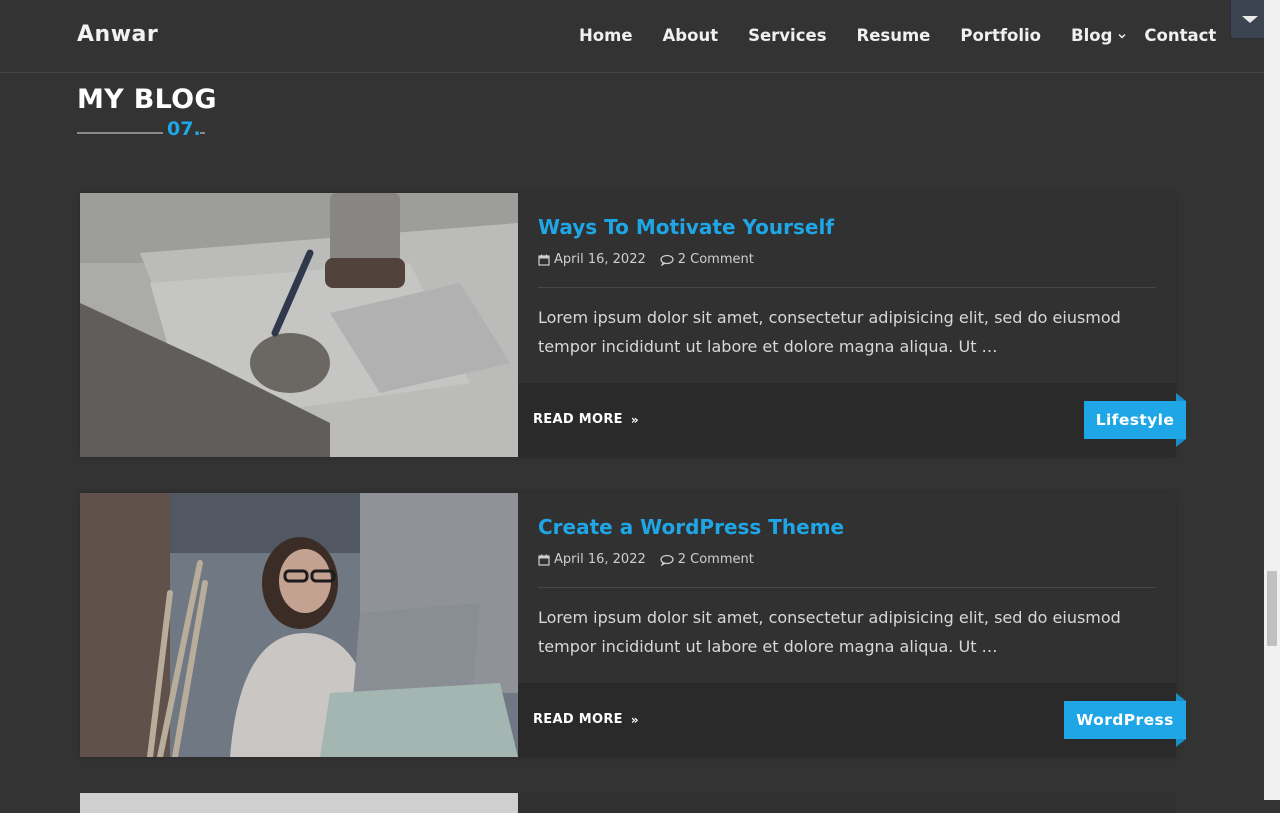 The height and width of the screenshot is (813, 1280). Describe the element at coordinates (1272, 608) in the screenshot. I see `scrollbar-thumb` at that location.